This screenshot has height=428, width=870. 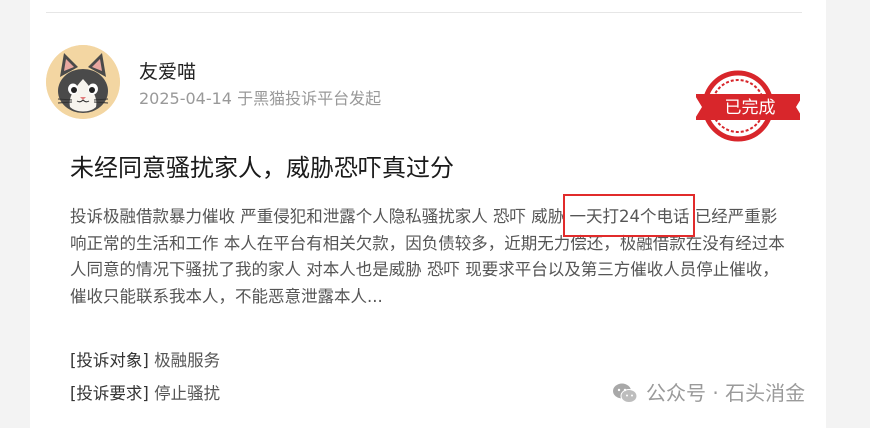 I want to click on avatar, so click(x=83, y=82).